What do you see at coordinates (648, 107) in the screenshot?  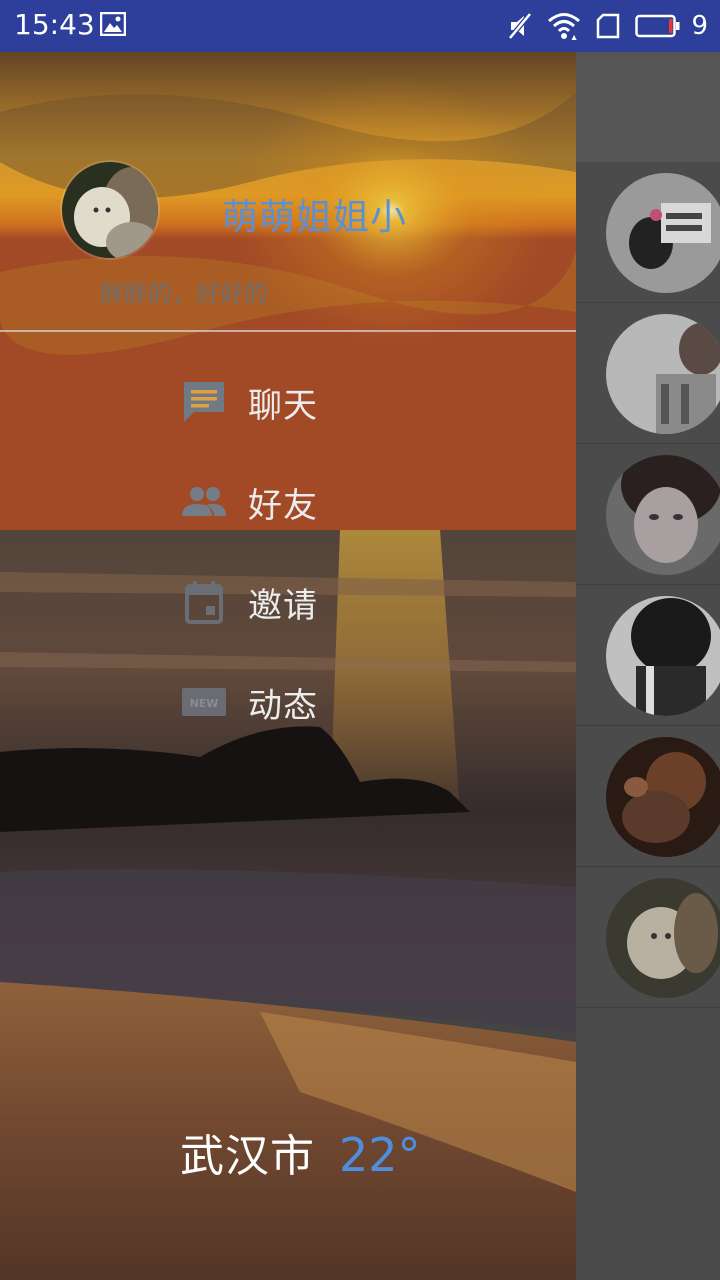 I see `main-toolbar` at bounding box center [648, 107].